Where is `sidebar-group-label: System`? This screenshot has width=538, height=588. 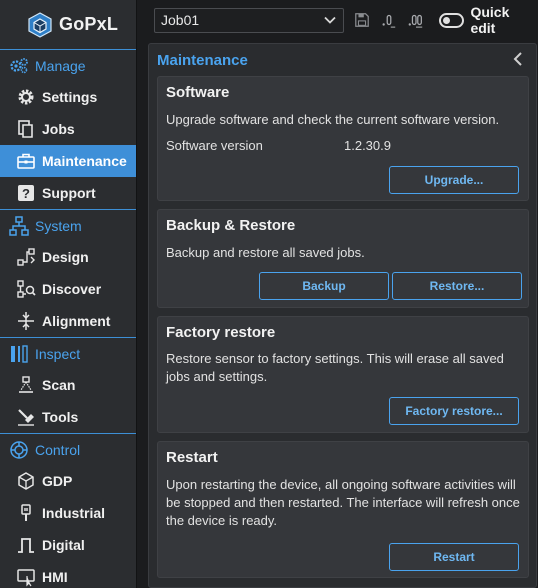
sidebar-group-label: System is located at coordinates (58, 225).